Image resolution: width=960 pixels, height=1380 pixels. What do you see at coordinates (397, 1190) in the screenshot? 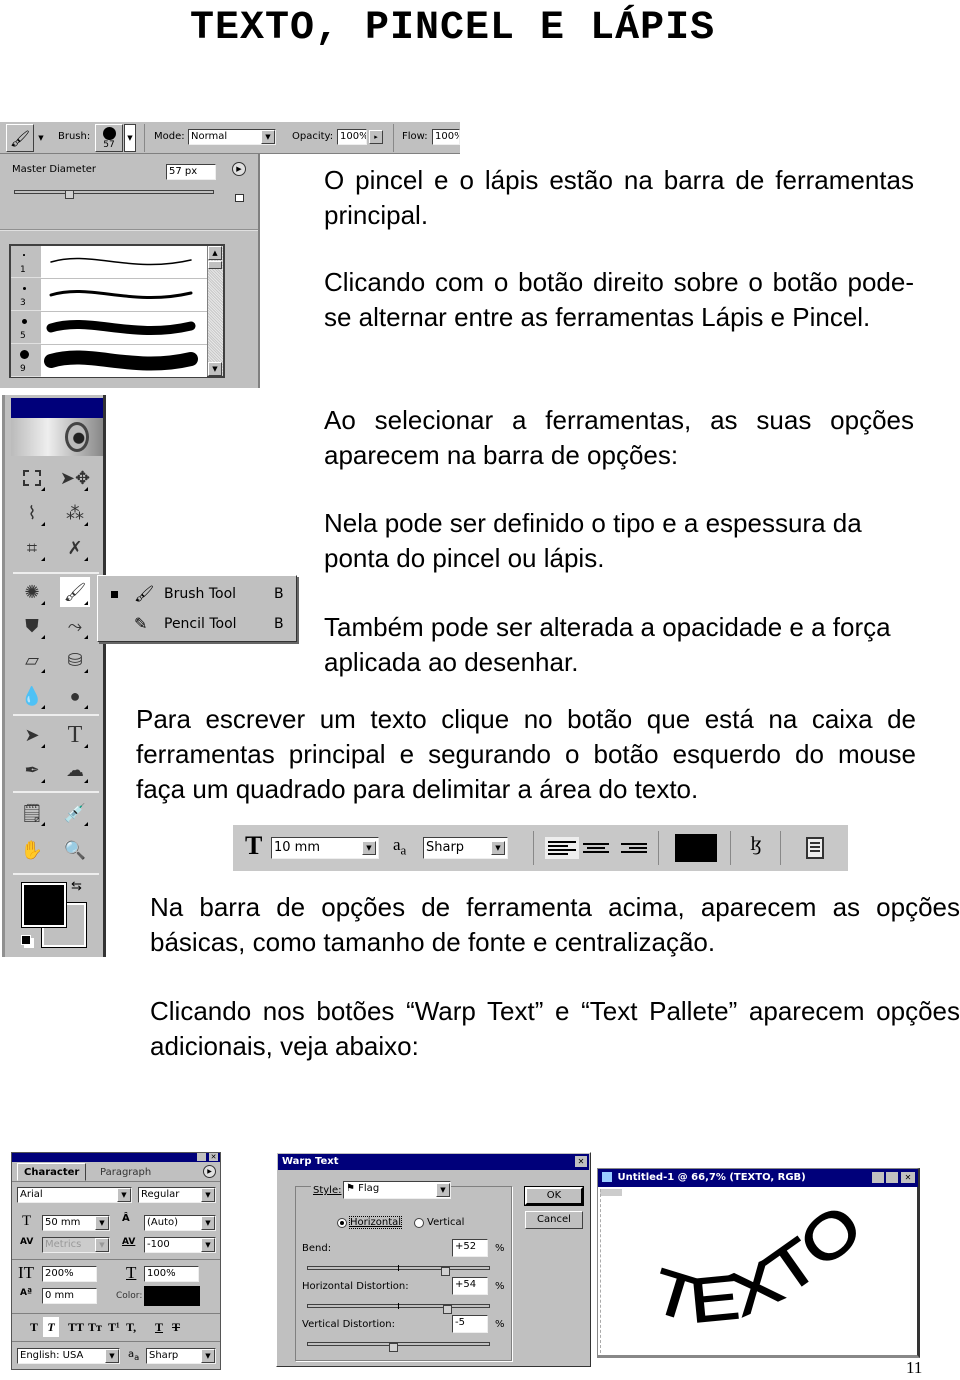
I see `style-select: ⚑ Flag ▼` at bounding box center [397, 1190].